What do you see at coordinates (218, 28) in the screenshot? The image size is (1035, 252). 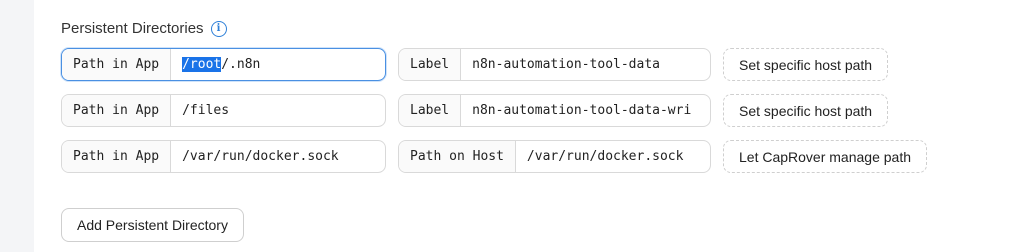 I see `info-icon: i` at bounding box center [218, 28].